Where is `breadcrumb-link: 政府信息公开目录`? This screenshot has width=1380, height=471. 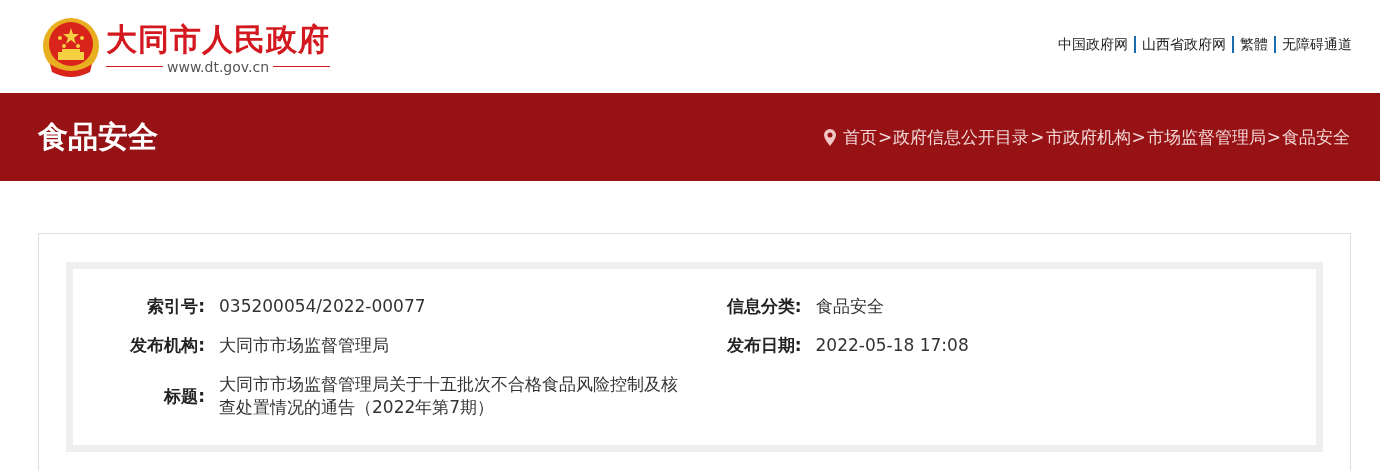
breadcrumb-link: 政府信息公开目录 is located at coordinates (961, 137).